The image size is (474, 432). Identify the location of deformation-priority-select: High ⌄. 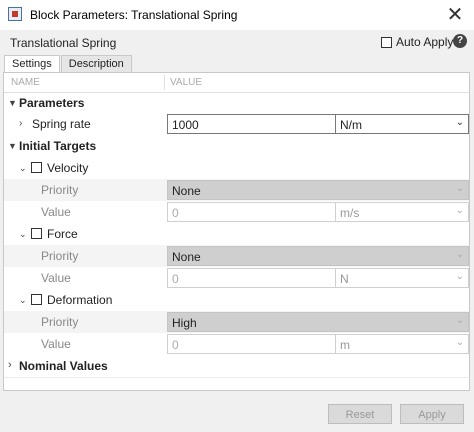
(318, 322).